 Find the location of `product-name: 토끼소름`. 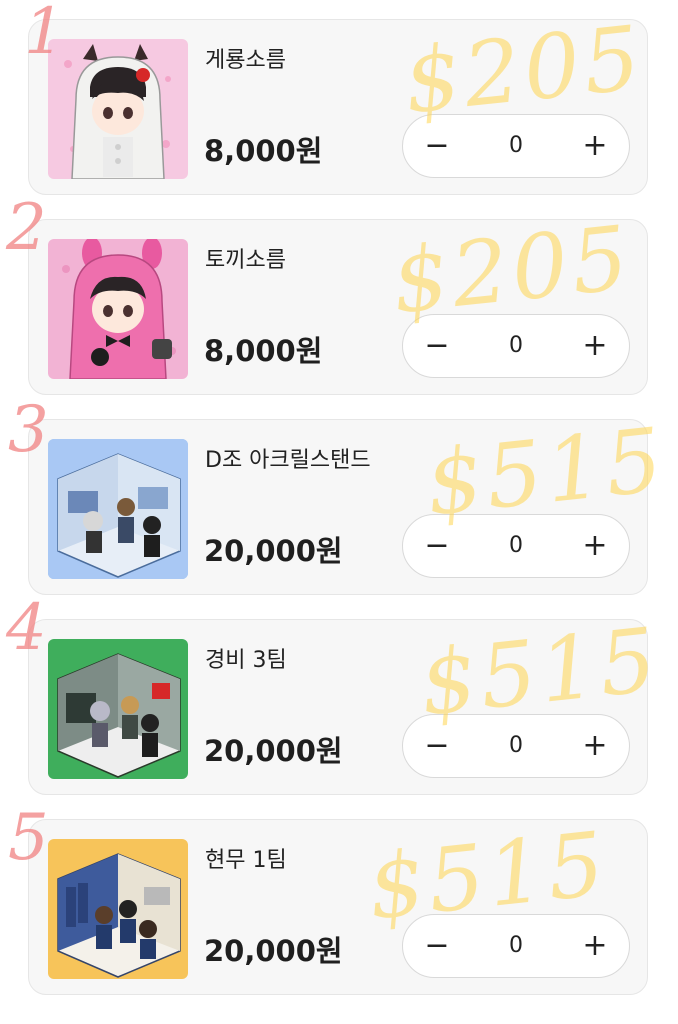

product-name: 토끼소름 is located at coordinates (245, 260).